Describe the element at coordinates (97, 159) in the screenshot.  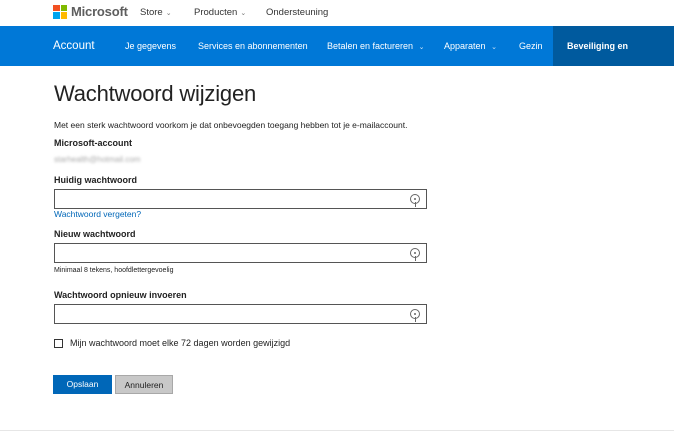
I see `account-email: starhealth@hotmail.com` at that location.